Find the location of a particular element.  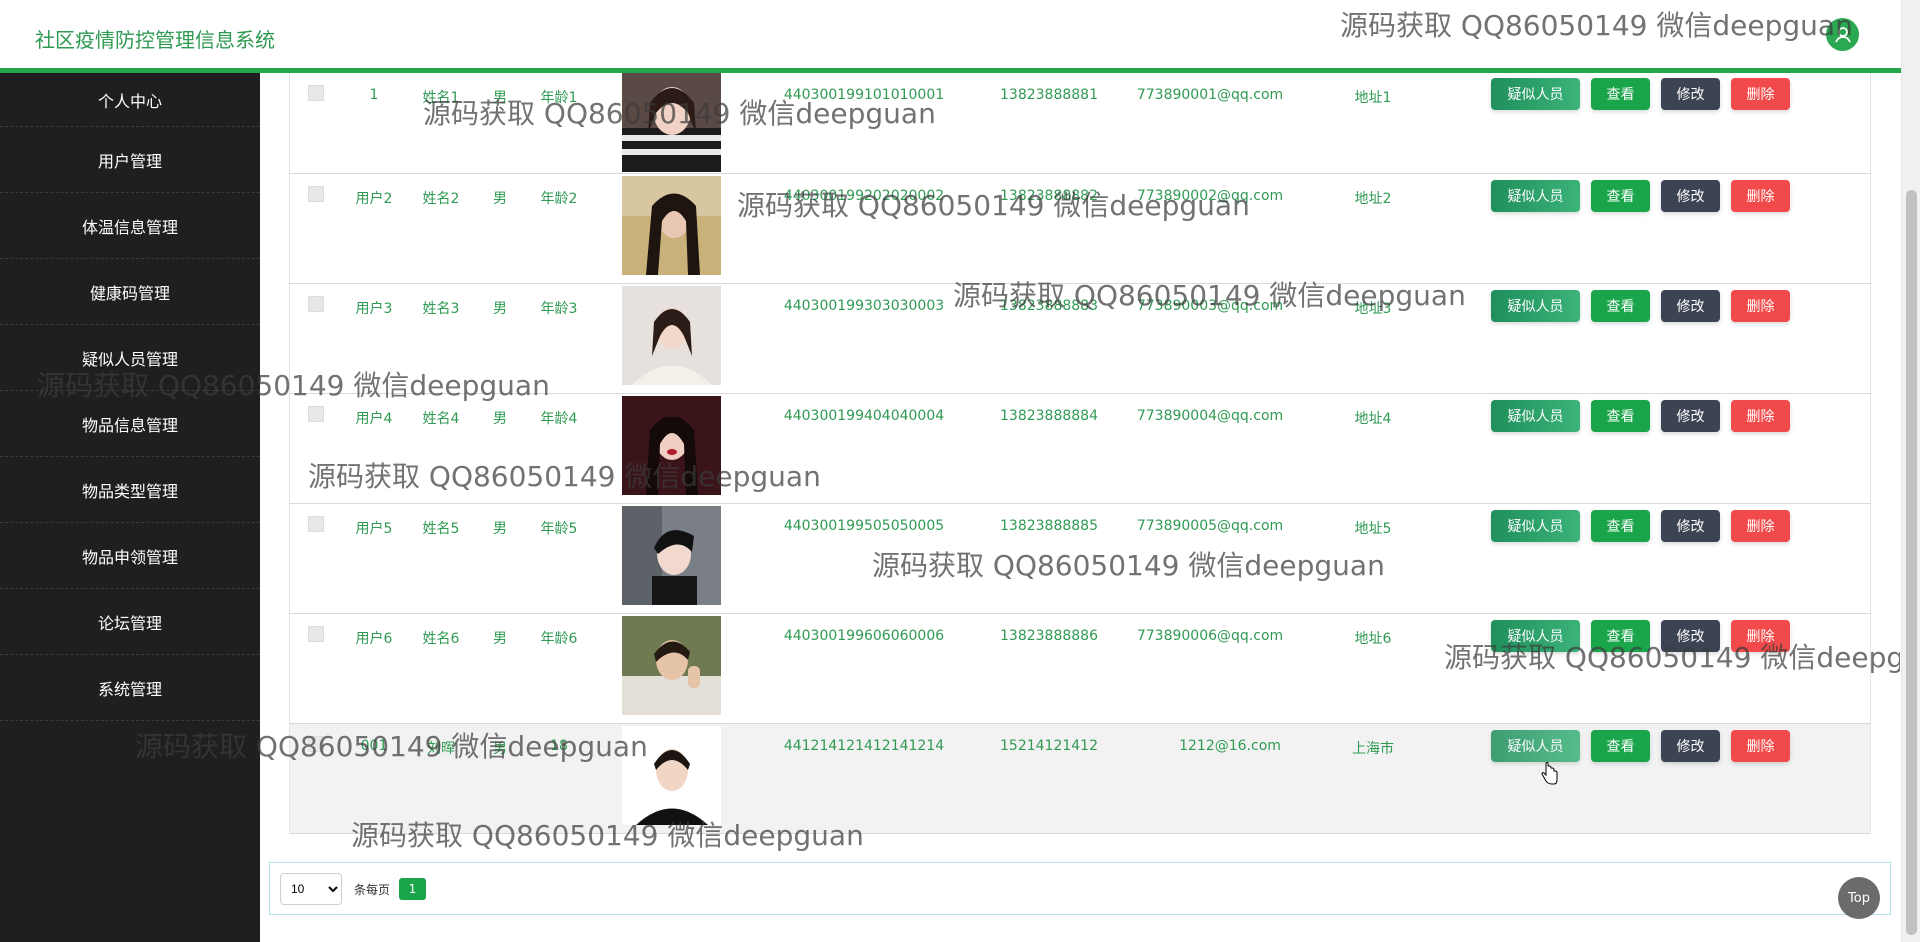

user-avatar-icon is located at coordinates (1842, 34).